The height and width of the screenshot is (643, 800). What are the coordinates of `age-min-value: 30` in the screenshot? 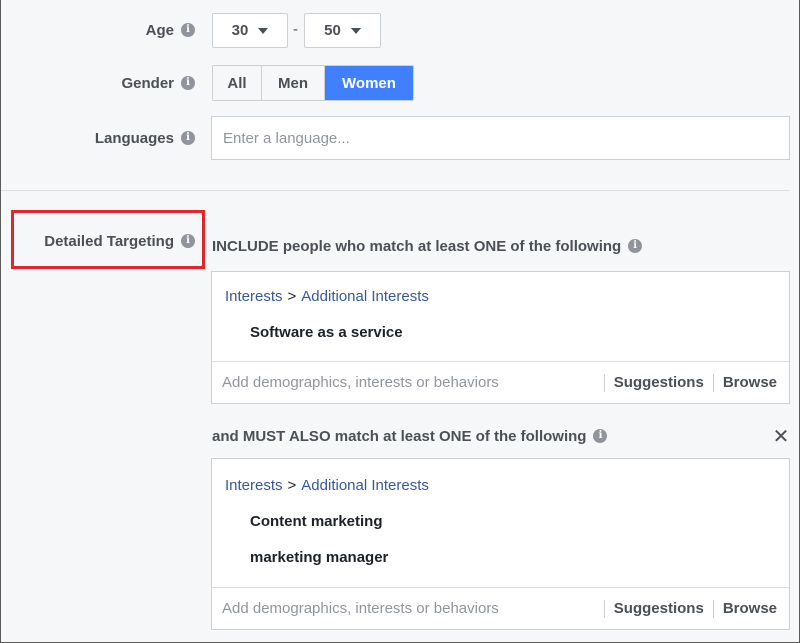 It's located at (240, 30).